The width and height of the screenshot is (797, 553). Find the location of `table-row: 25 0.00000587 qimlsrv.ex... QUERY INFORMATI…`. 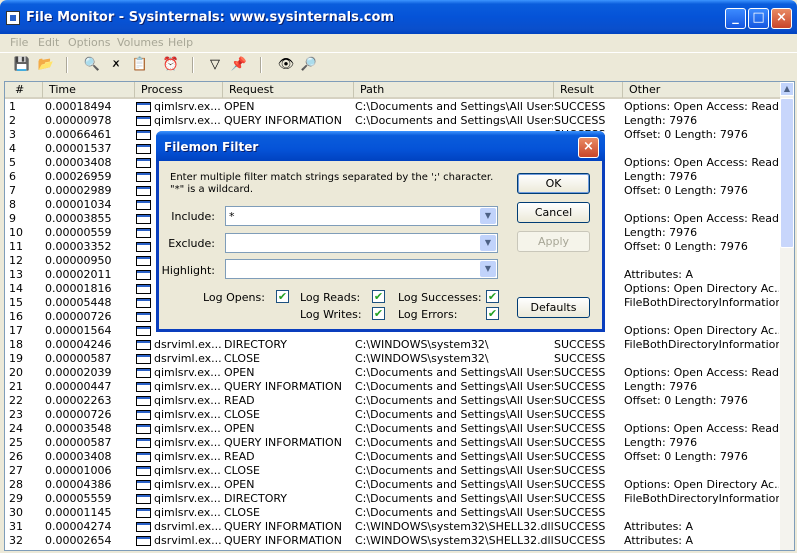

table-row: 25 0.00000587 qimlsrv.ex... QUERY INFORMATI… is located at coordinates (392, 443).